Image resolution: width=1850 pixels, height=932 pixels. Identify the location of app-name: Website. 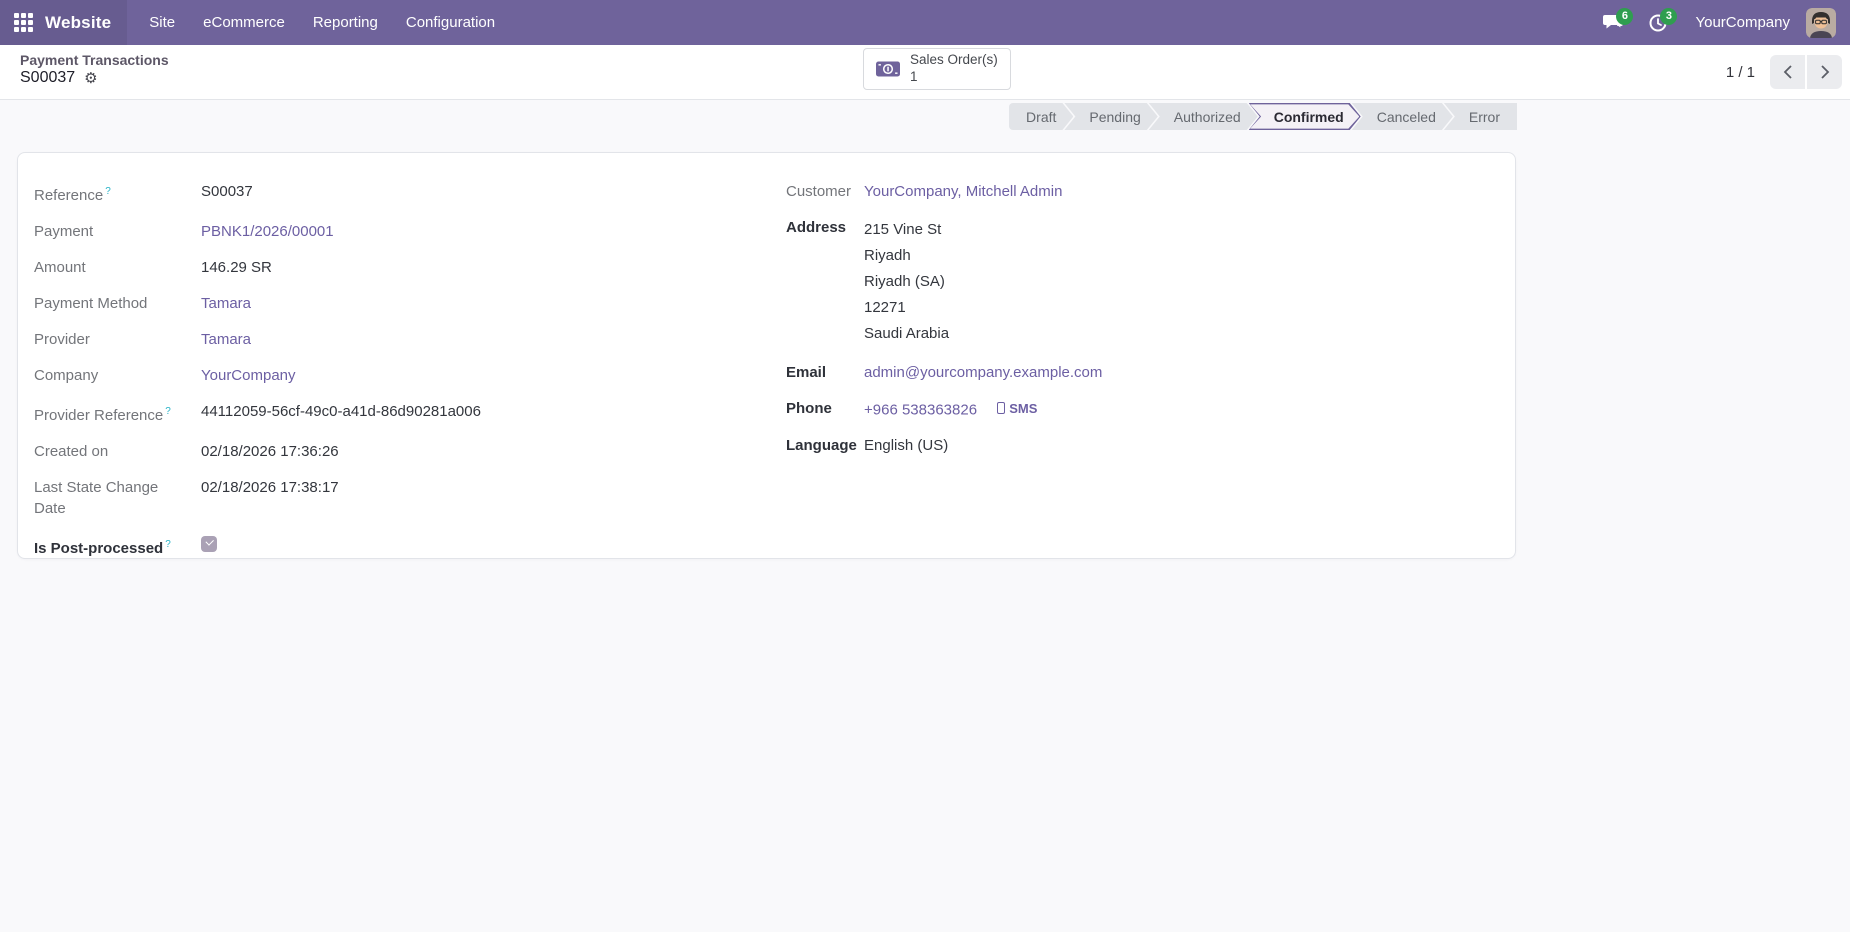
(78, 23).